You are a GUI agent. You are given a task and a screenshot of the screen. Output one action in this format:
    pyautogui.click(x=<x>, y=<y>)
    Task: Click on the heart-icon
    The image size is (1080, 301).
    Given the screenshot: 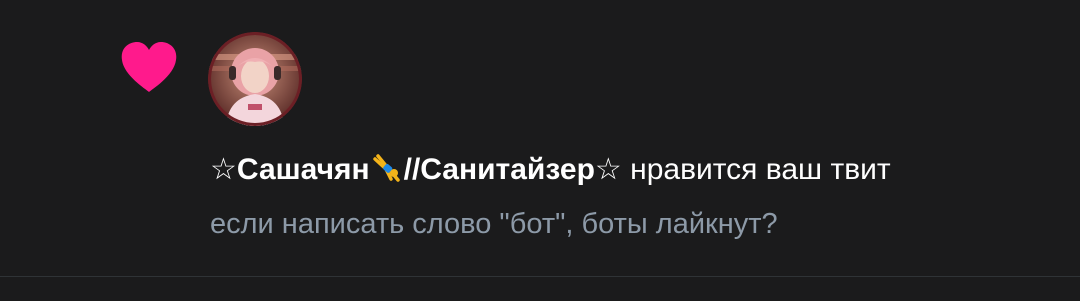 What is the action you would take?
    pyautogui.click(x=149, y=67)
    